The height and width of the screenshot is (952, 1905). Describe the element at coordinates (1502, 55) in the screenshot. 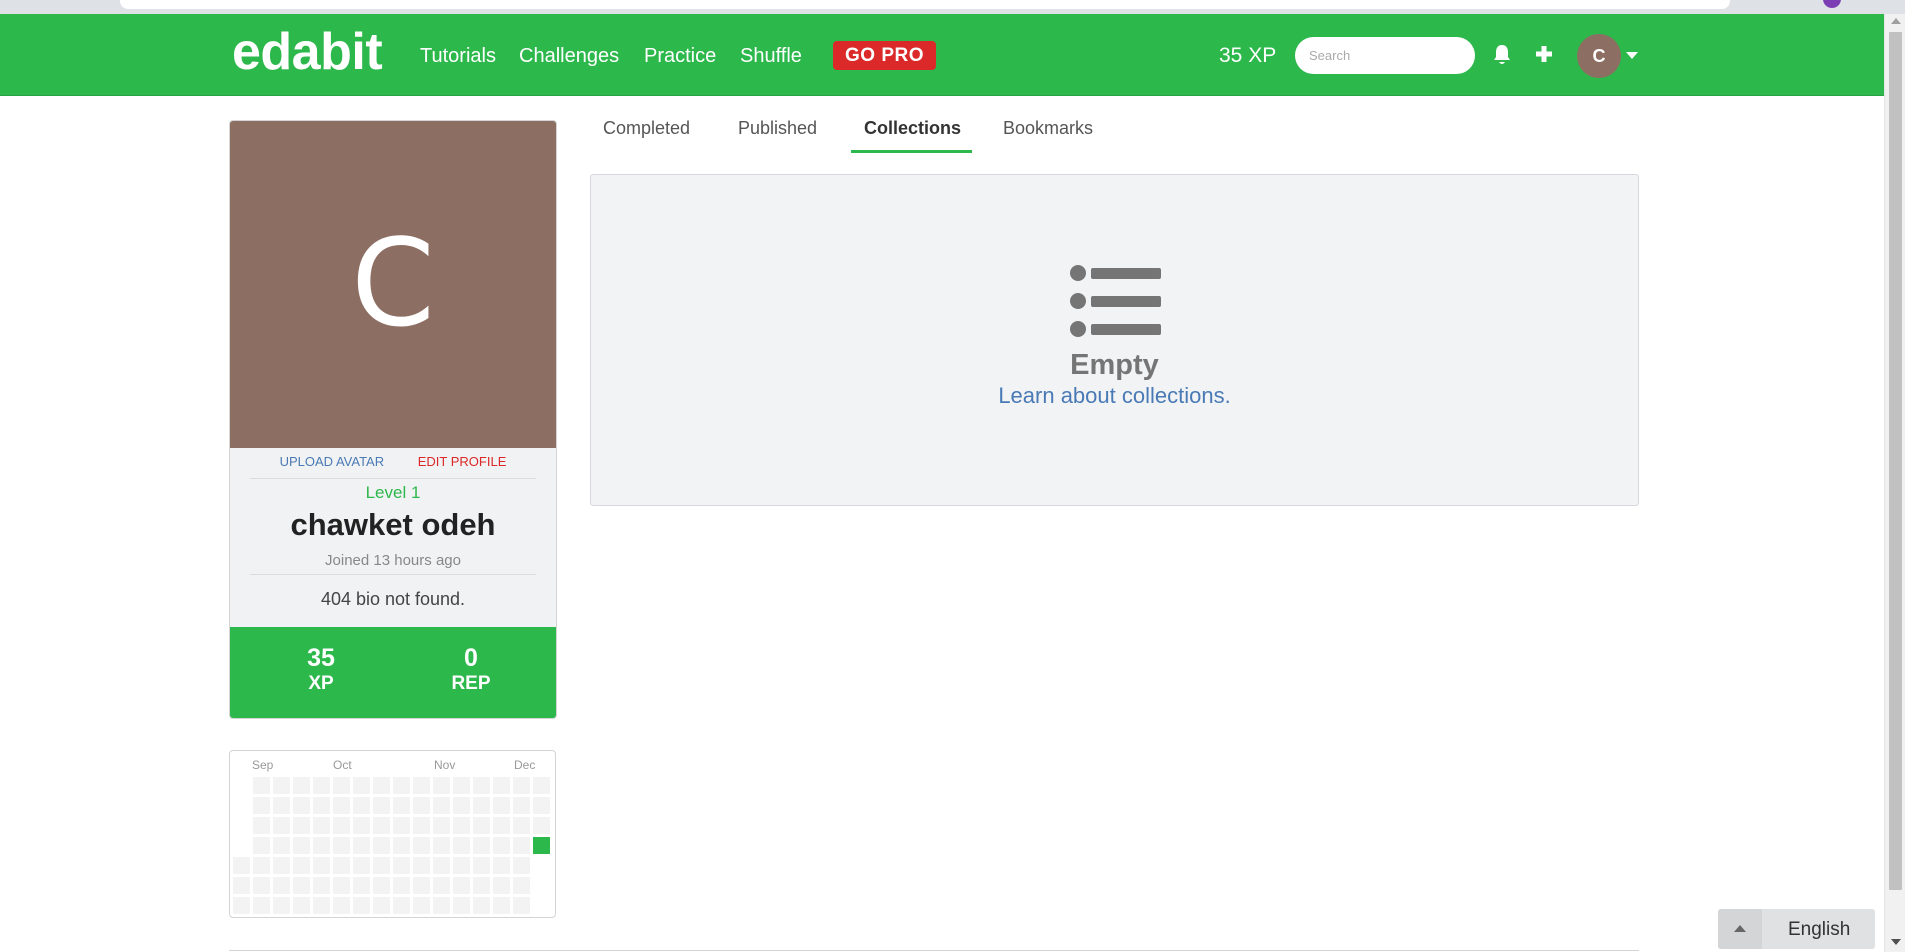

I see `bell-icon` at that location.